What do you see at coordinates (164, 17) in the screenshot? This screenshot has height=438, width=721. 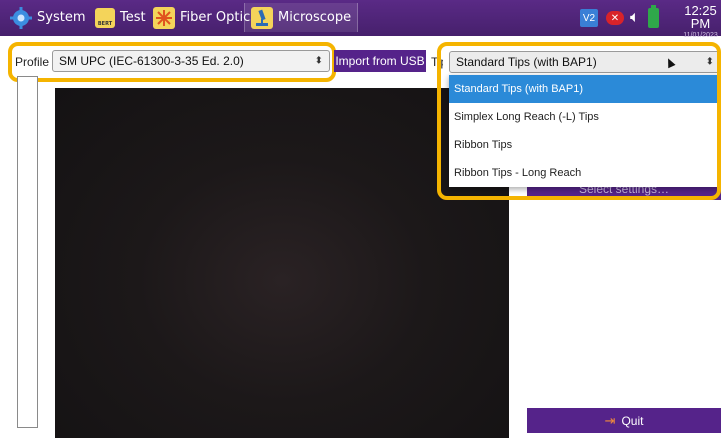 I see `fiber-optics-icon` at bounding box center [164, 17].